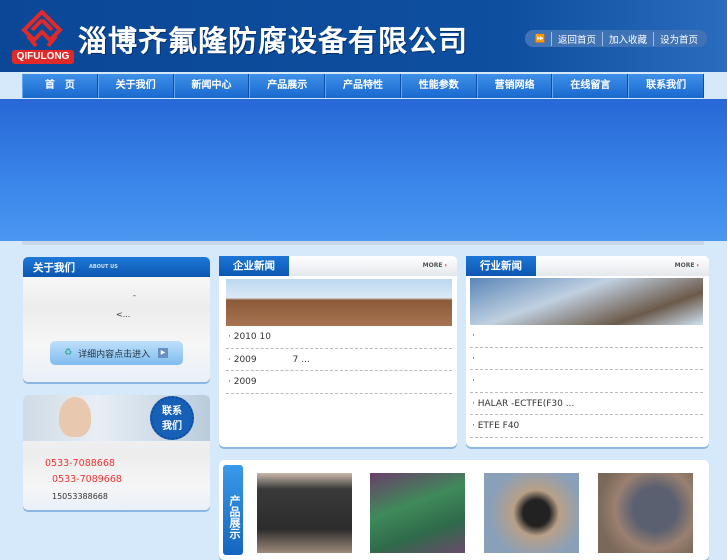 The height and width of the screenshot is (560, 727). I want to click on contact-badge: 联系我们, so click(172, 418).